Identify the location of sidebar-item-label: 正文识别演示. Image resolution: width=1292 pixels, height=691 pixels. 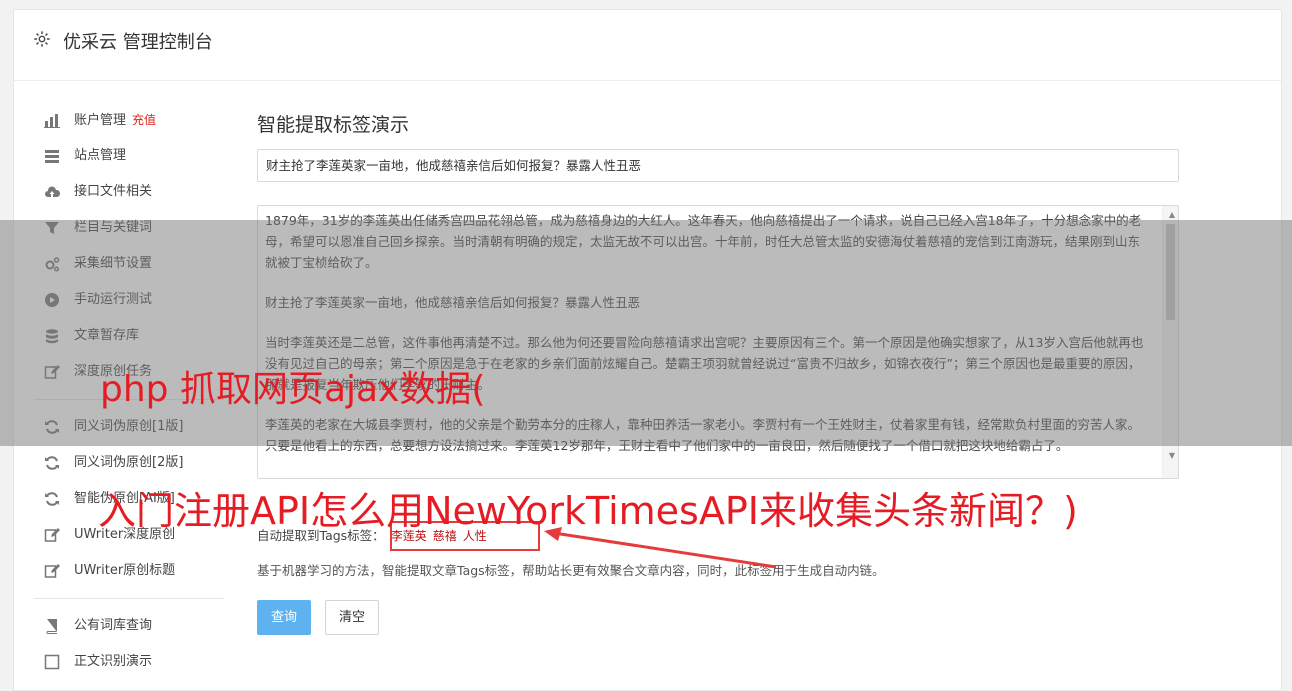
(113, 661).